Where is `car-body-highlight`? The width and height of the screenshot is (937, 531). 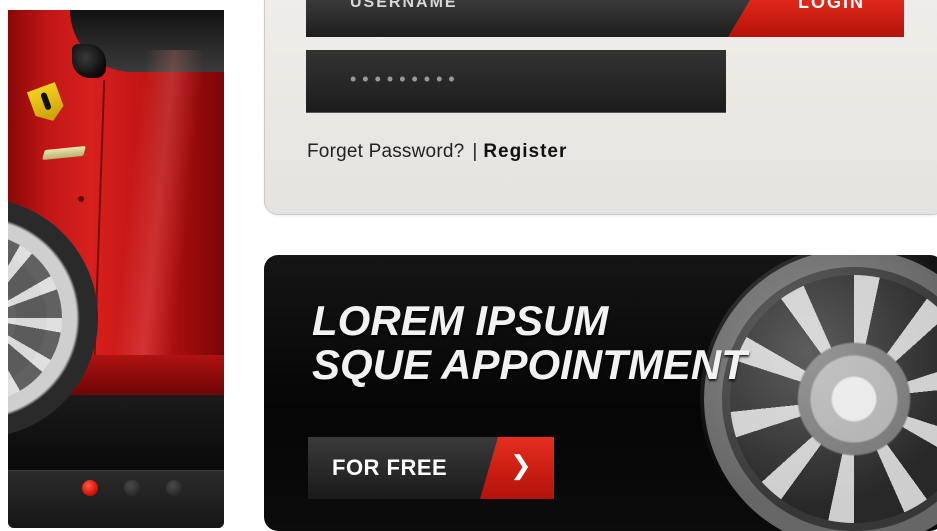 car-body-highlight is located at coordinates (158, 210).